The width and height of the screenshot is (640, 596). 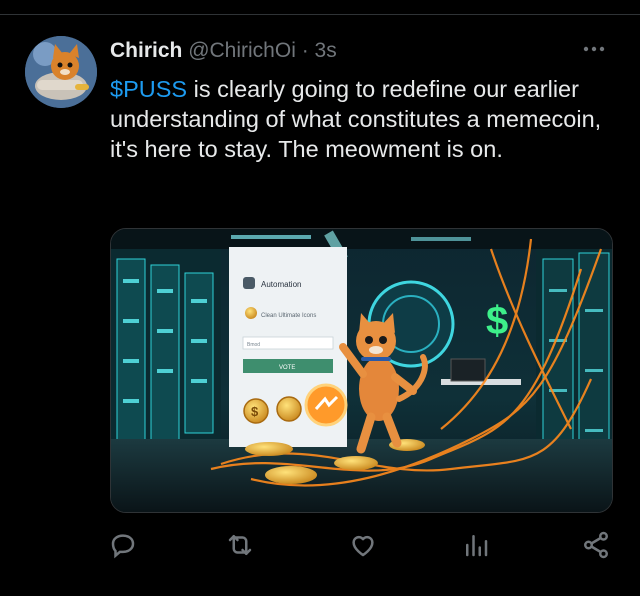 What do you see at coordinates (497, 321) in the screenshot?
I see `neon-dollar-sign: $` at bounding box center [497, 321].